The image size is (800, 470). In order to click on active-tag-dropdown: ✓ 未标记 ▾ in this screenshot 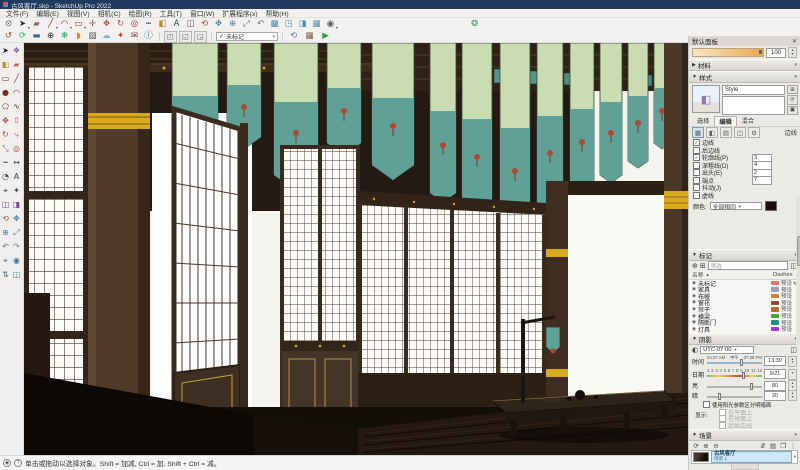, I will do `click(247, 36)`.